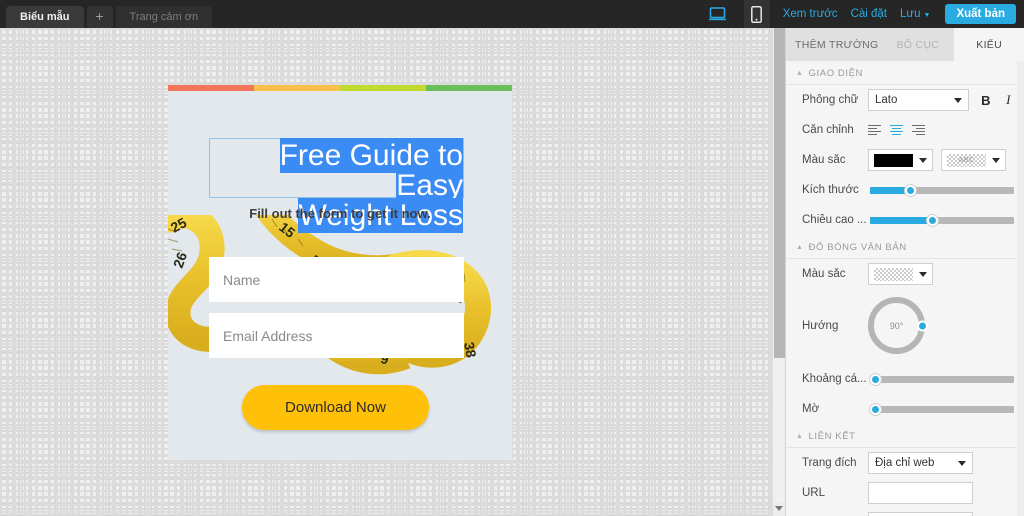  Describe the element at coordinates (927, 15) in the screenshot. I see `chevron-down-icon: ▼` at that location.